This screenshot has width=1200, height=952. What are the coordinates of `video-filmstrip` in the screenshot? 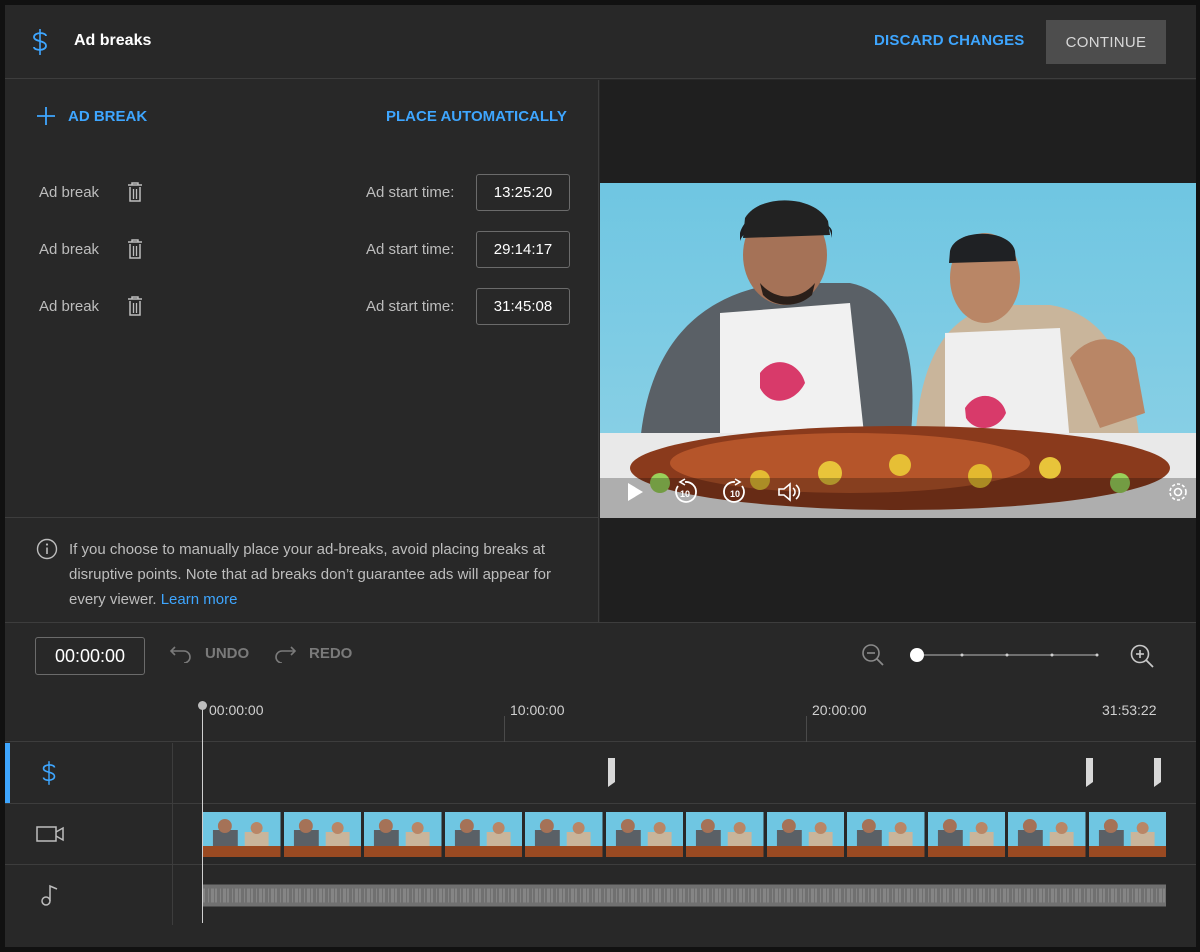 It's located at (684, 834).